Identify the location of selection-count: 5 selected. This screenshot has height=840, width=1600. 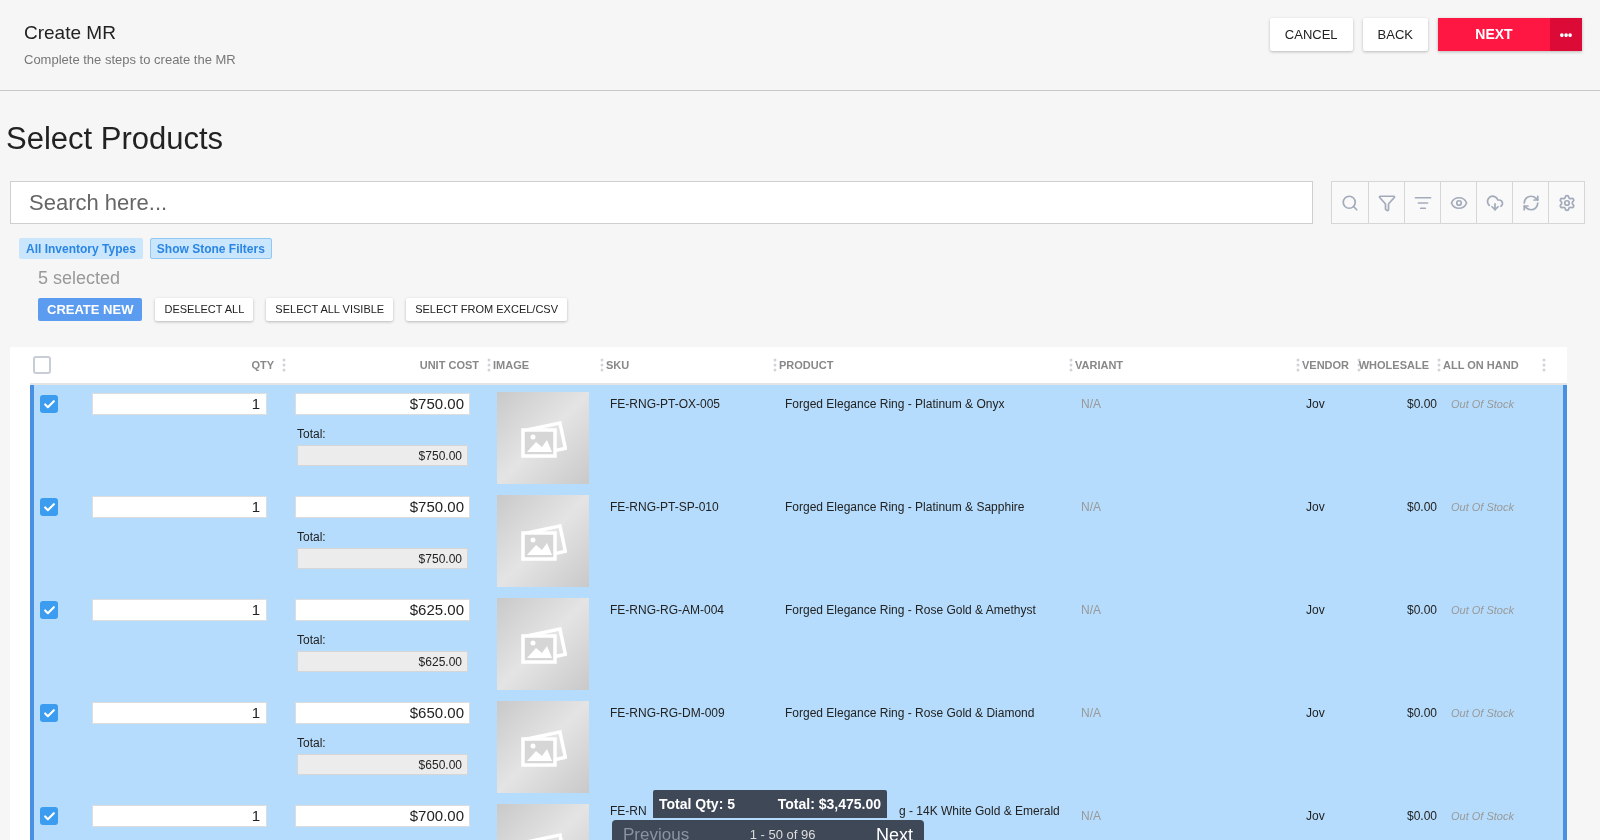
(79, 278).